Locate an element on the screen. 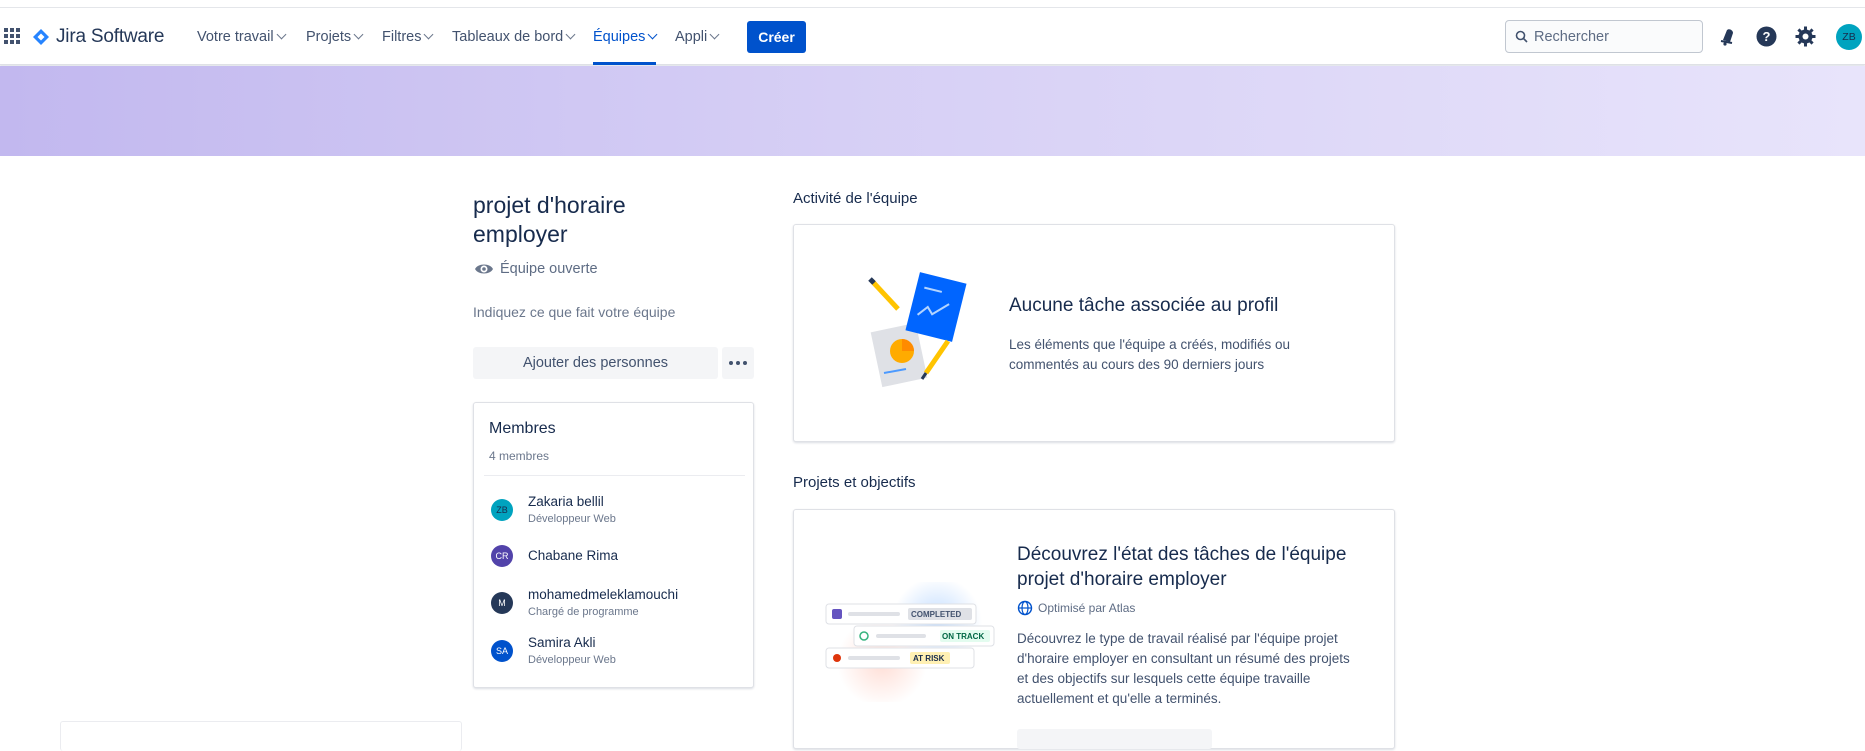 This screenshot has width=1865, height=751. team-visibility: Équipe ouverte is located at coordinates (536, 269).